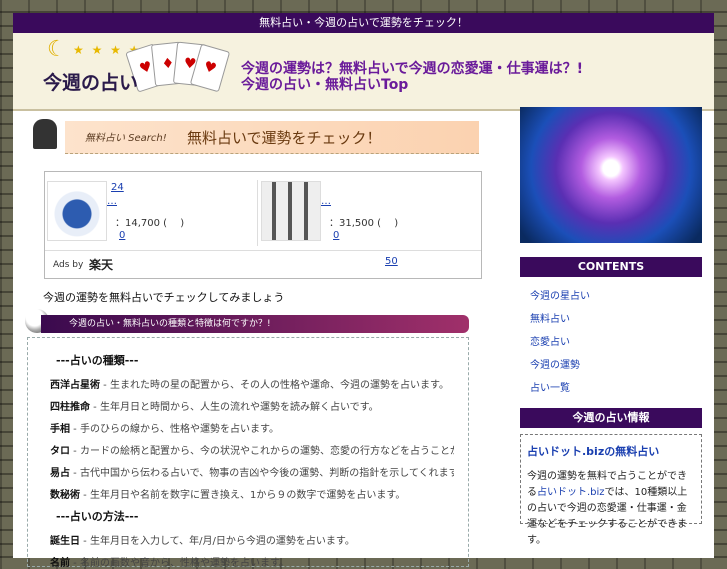  I want to click on search-banner: 無料占い Search! 無料占いで運勢をチェック！, so click(255, 135).